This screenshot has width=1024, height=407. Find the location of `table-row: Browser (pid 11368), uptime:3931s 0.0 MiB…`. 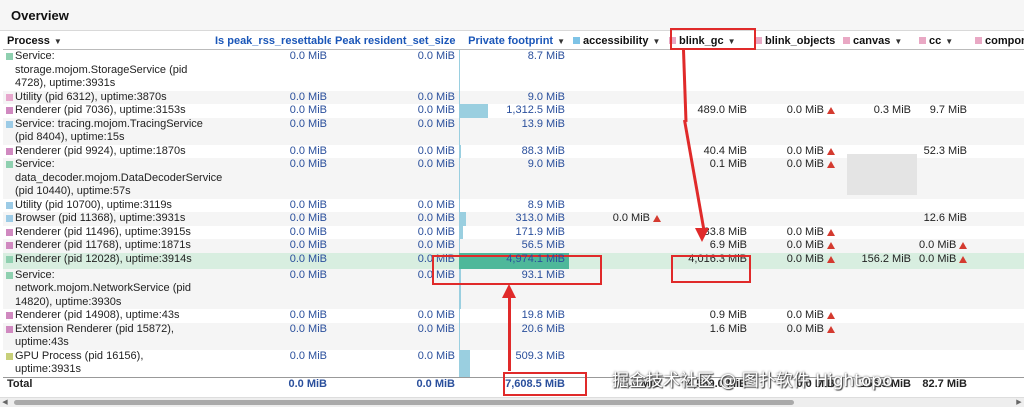

table-row: Browser (pid 11368), uptime:3931s 0.0 MiB… is located at coordinates (513, 219).